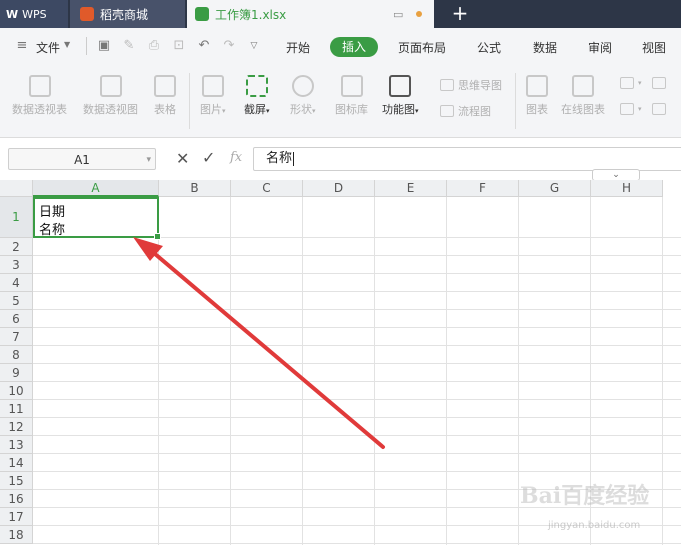 This screenshot has height=545, width=681. I want to click on watermark-logo: Bai百度经验, so click(585, 496).